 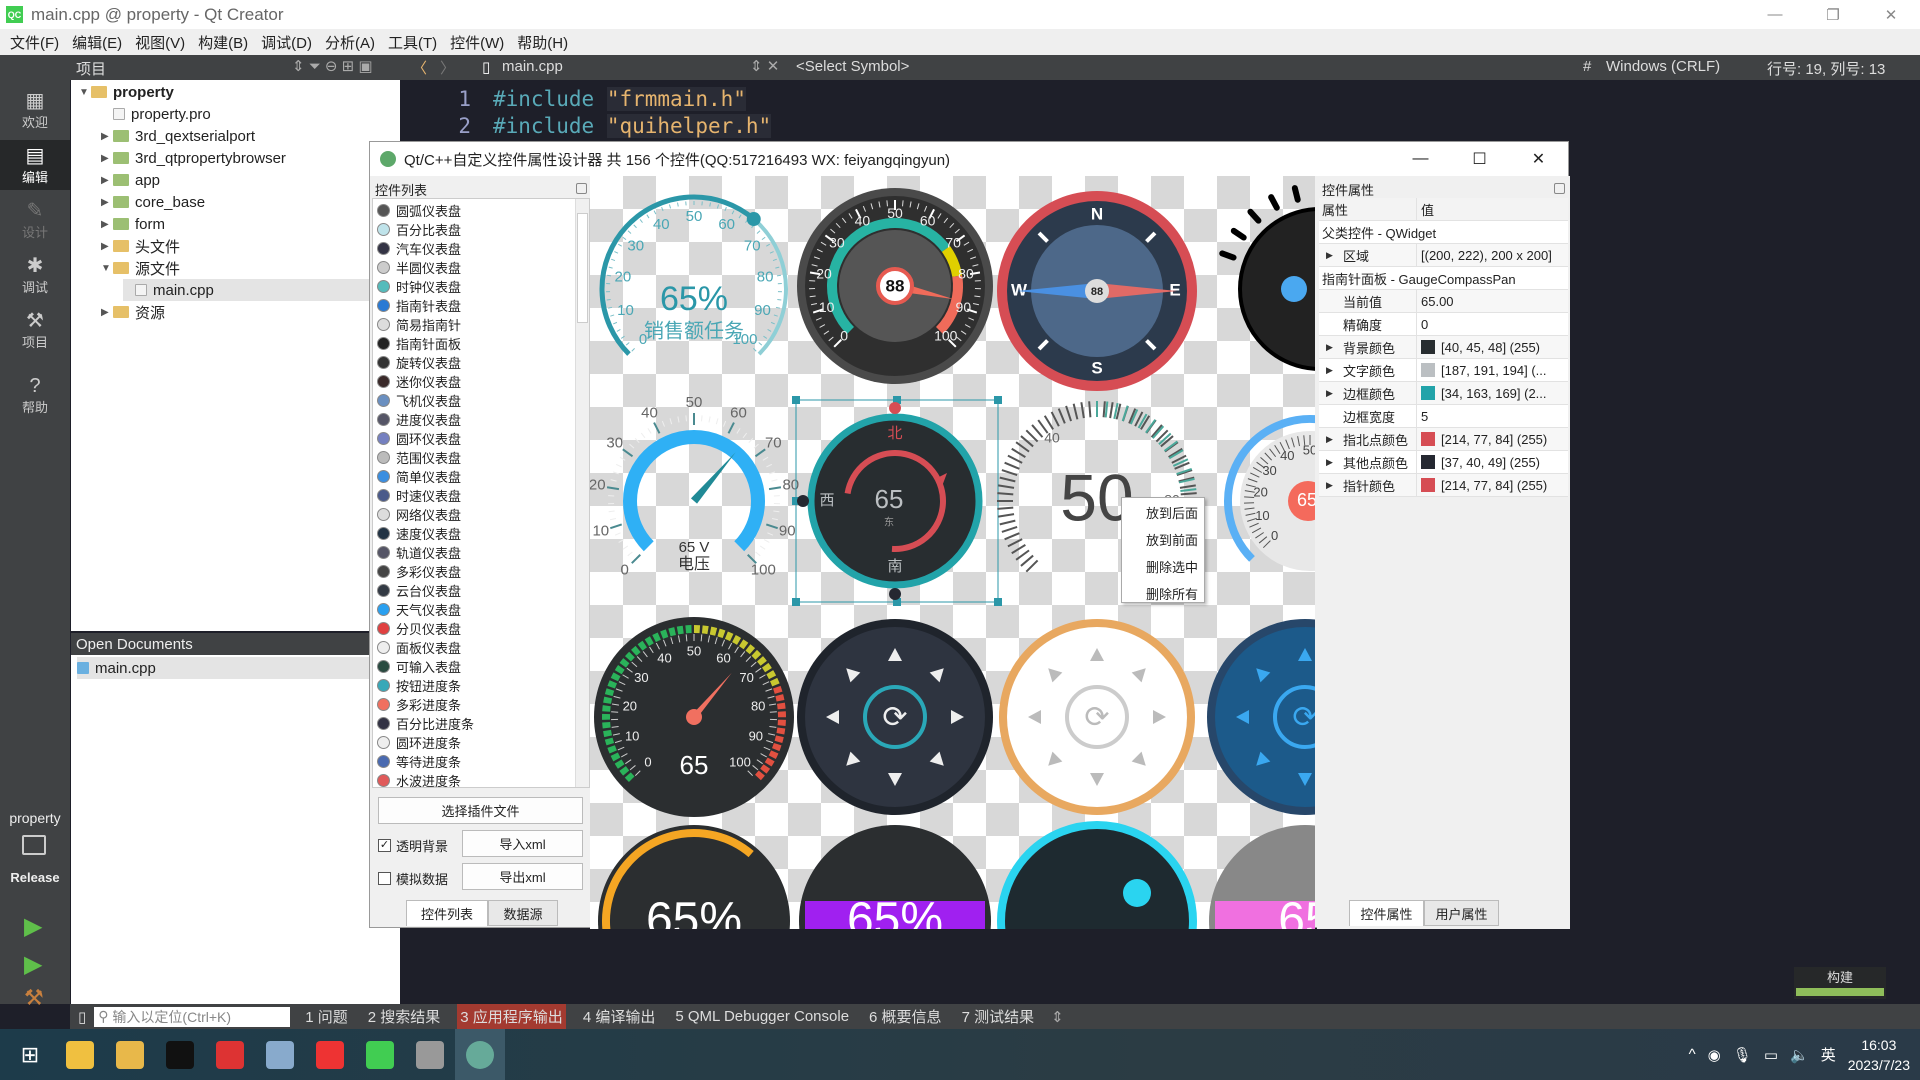 What do you see at coordinates (33, 926) in the screenshot?
I see `run-icon: ▶` at bounding box center [33, 926].